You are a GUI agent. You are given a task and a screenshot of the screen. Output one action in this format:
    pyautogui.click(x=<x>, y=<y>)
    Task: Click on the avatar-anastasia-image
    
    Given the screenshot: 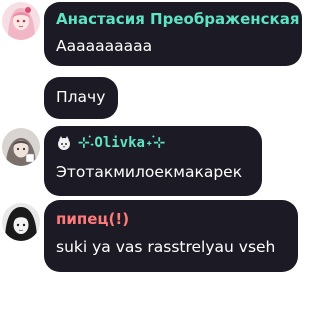 What is the action you would take?
    pyautogui.click(x=21, y=21)
    